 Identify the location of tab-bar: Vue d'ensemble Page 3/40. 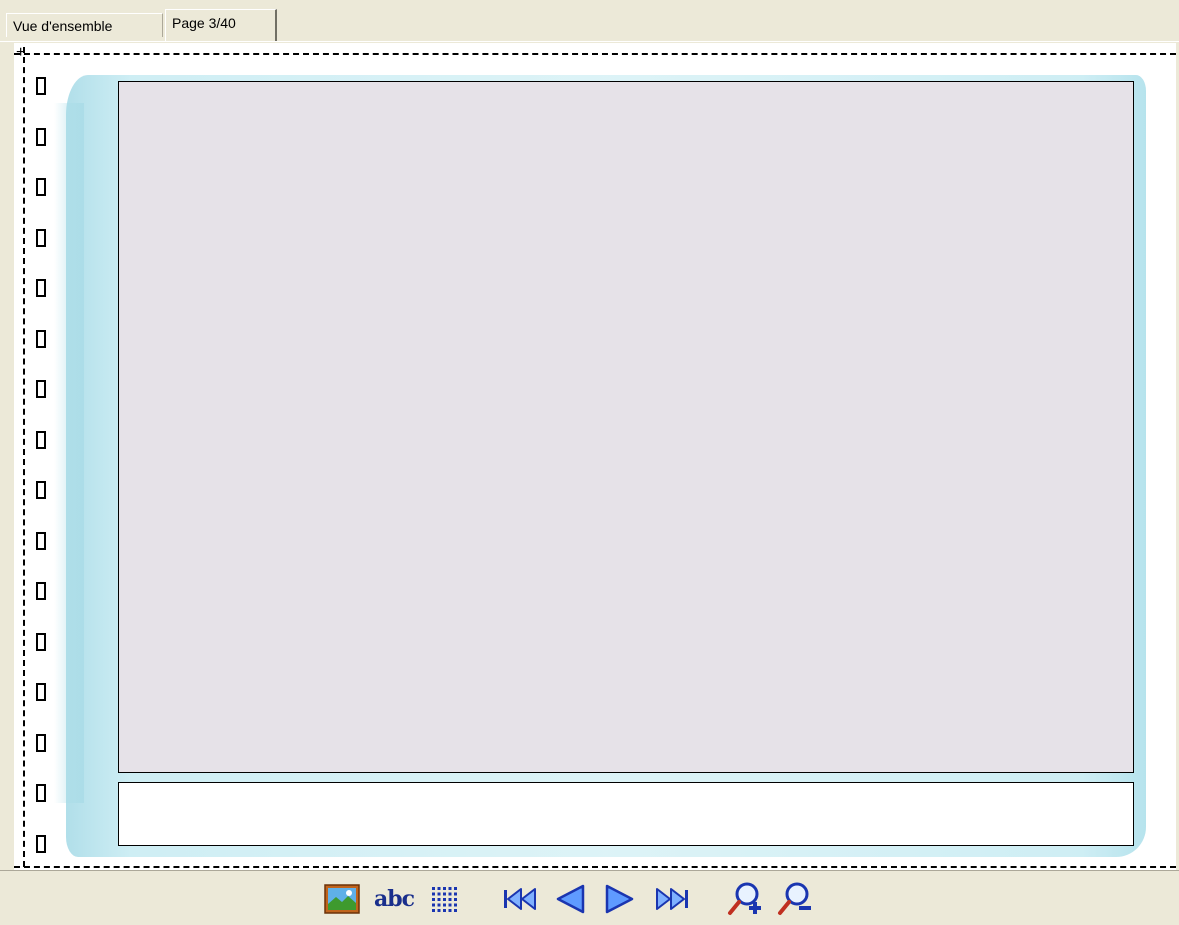
(589, 21).